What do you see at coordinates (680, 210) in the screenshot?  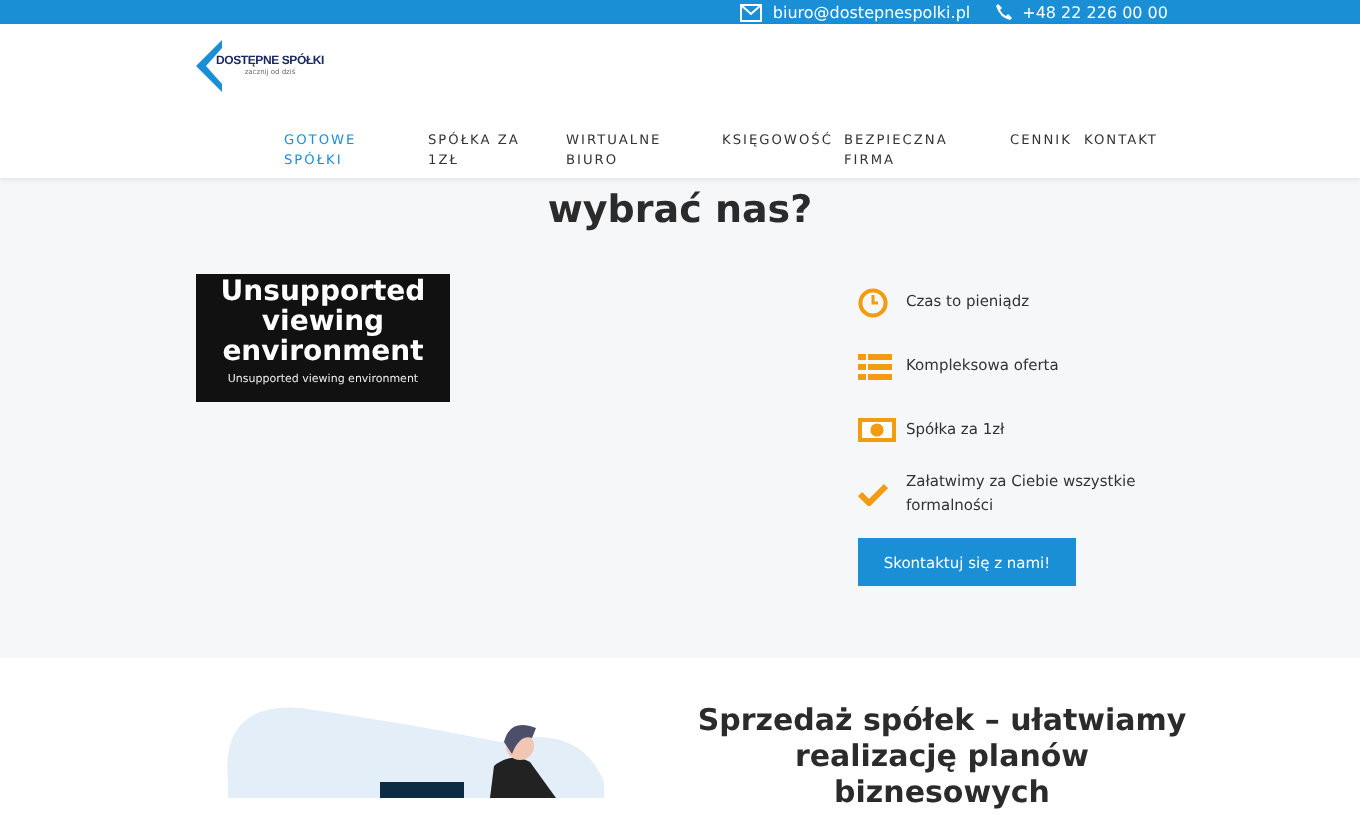 I see `section-heading: wybrać nas?` at bounding box center [680, 210].